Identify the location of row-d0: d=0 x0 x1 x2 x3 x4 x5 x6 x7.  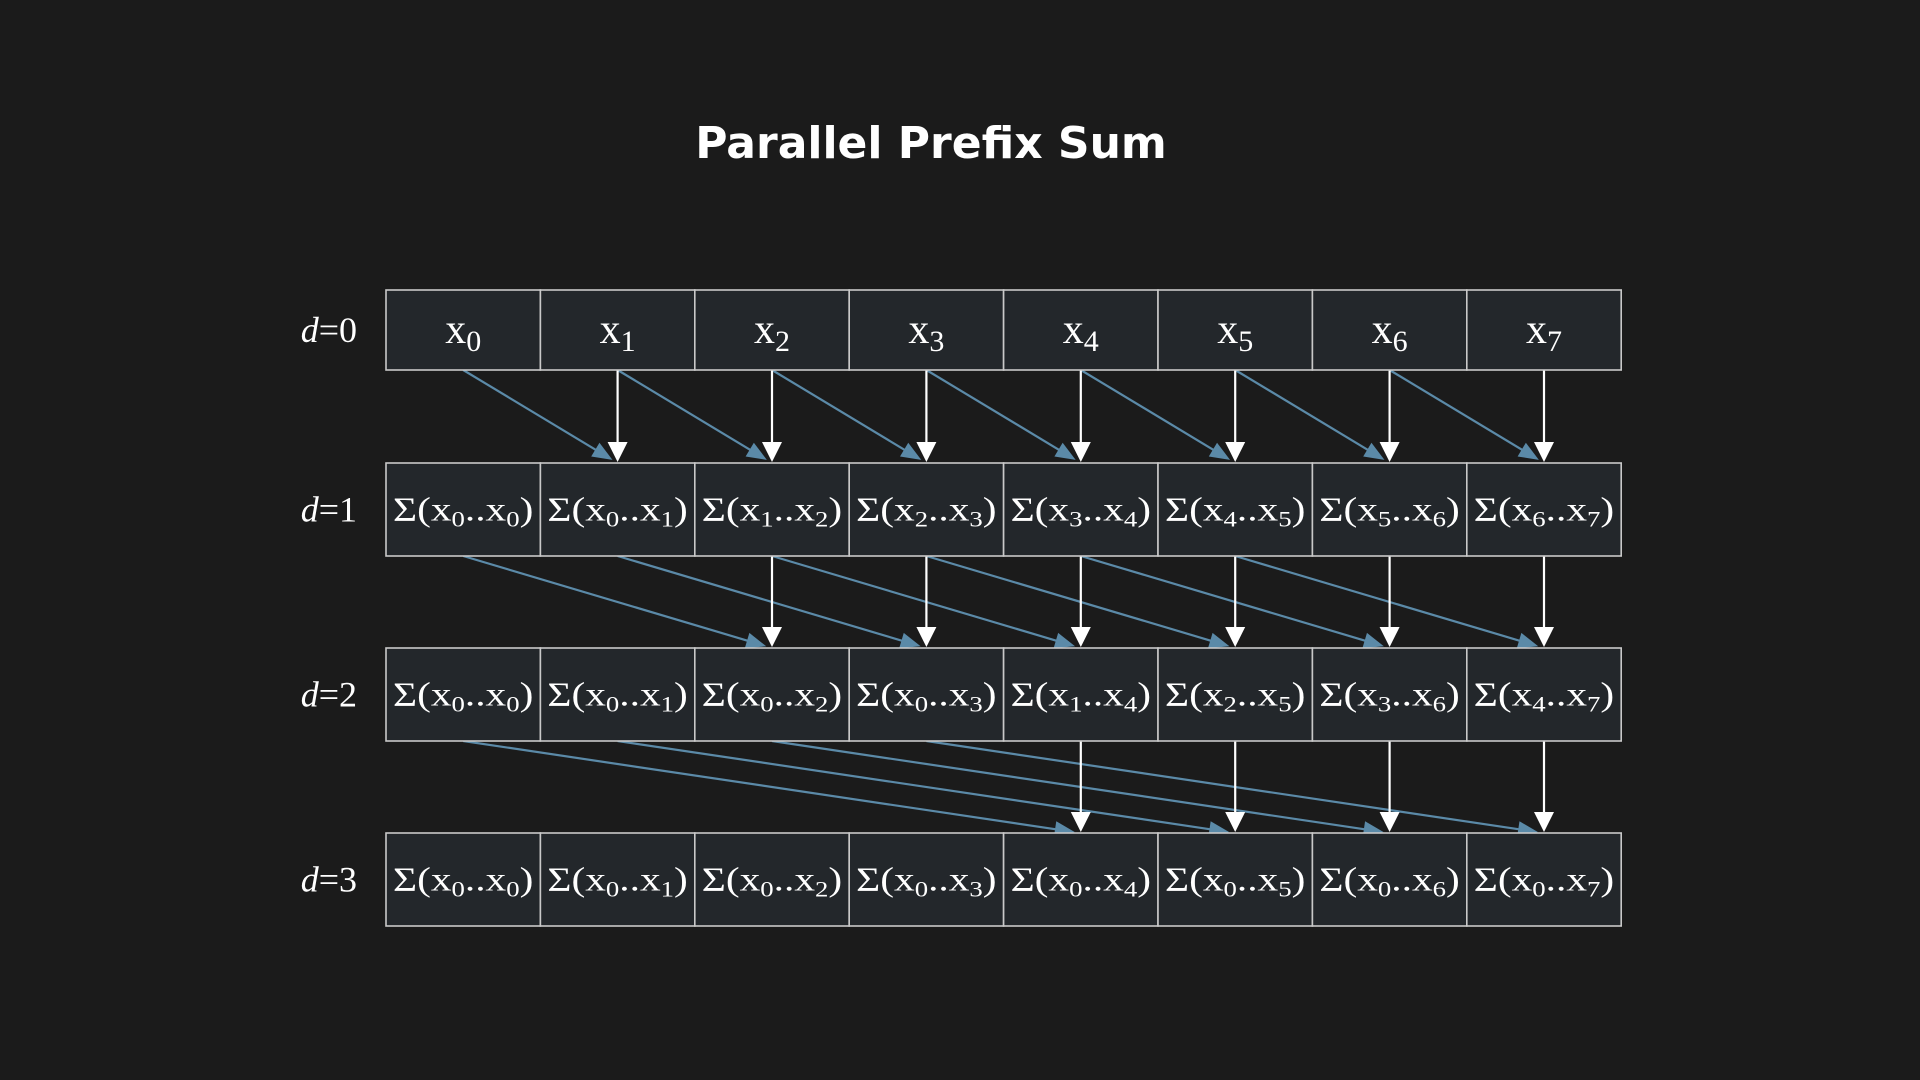
(962, 330).